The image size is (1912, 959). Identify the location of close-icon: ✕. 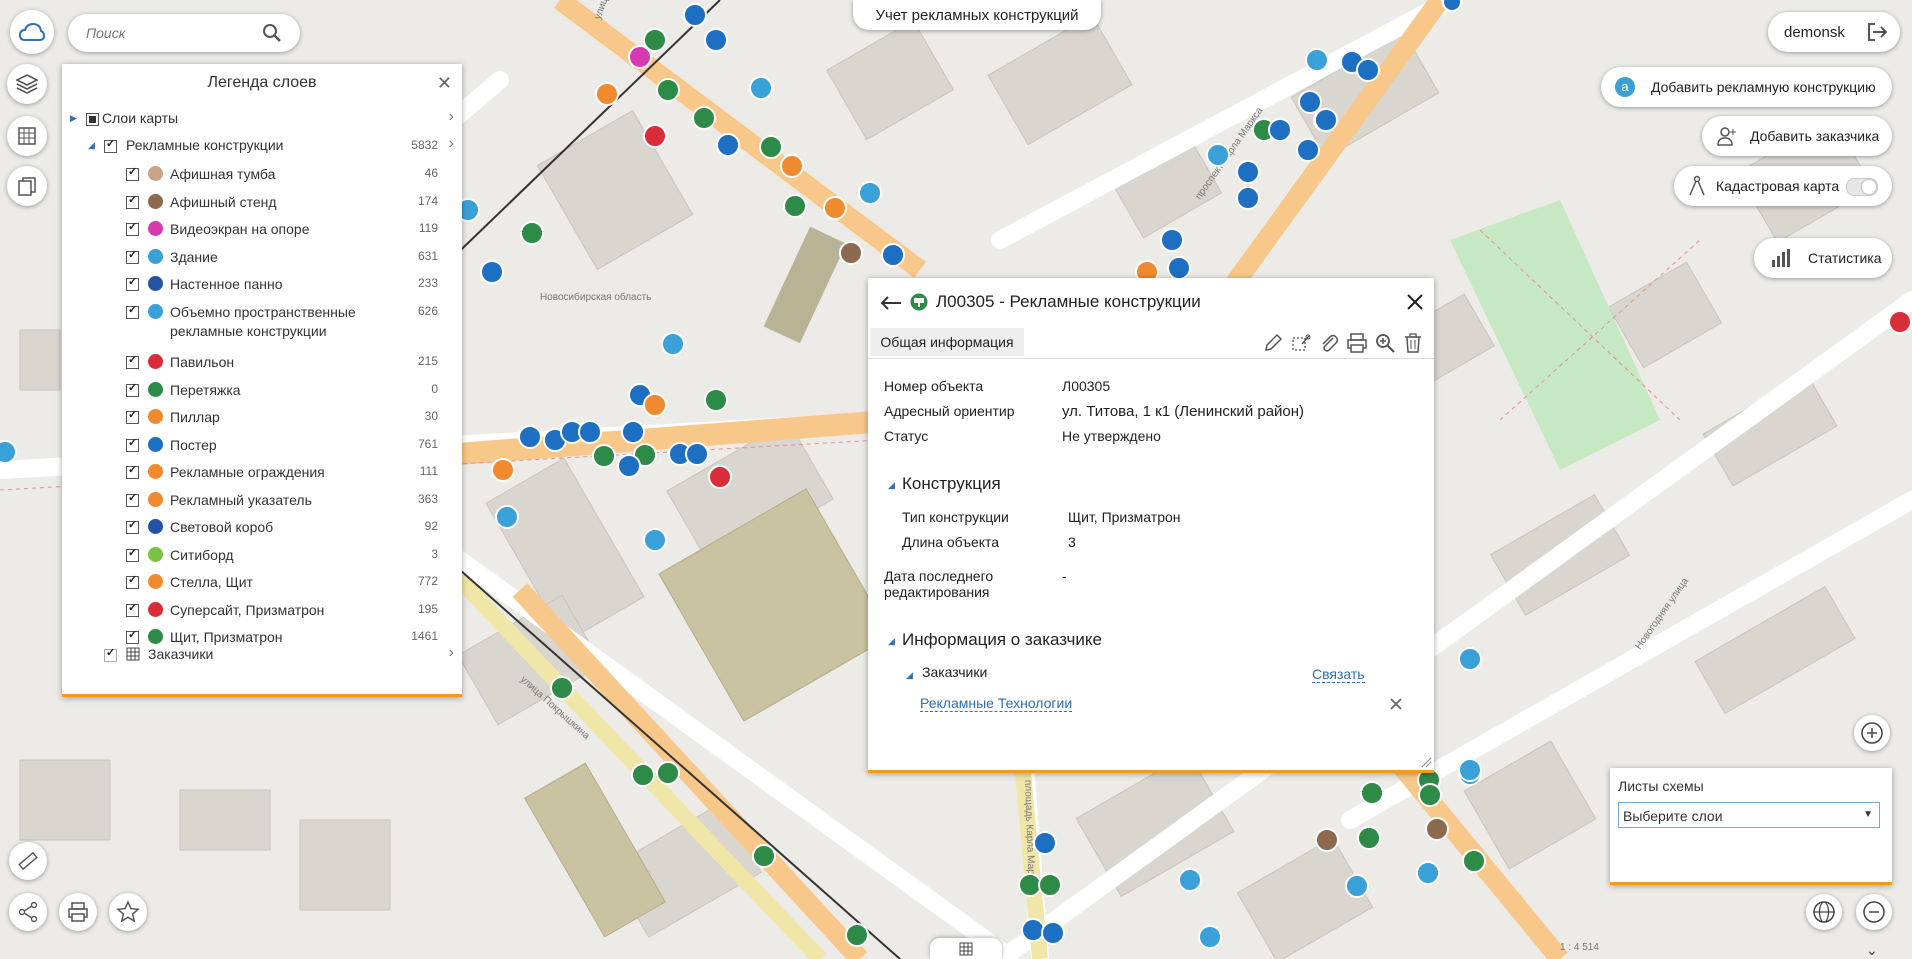
(444, 83).